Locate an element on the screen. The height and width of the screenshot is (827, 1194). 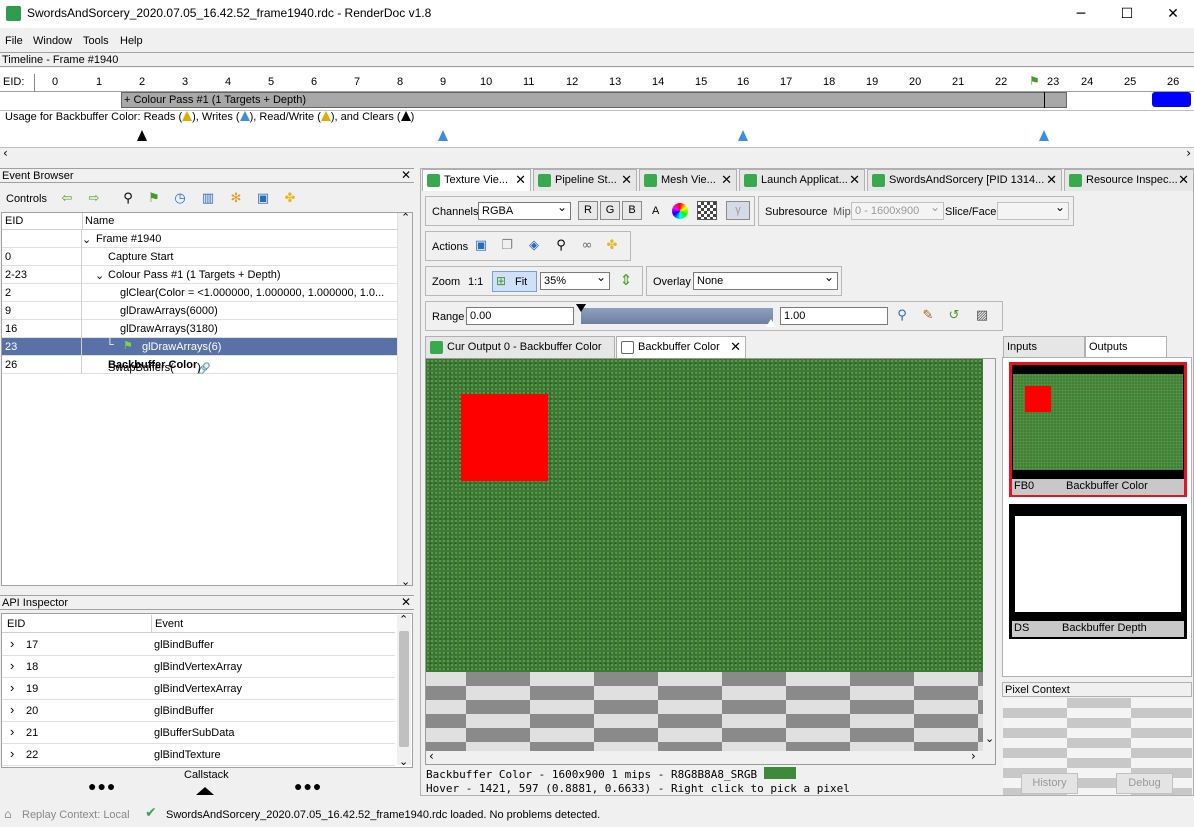
link-icon: ∞ is located at coordinates (587, 246).